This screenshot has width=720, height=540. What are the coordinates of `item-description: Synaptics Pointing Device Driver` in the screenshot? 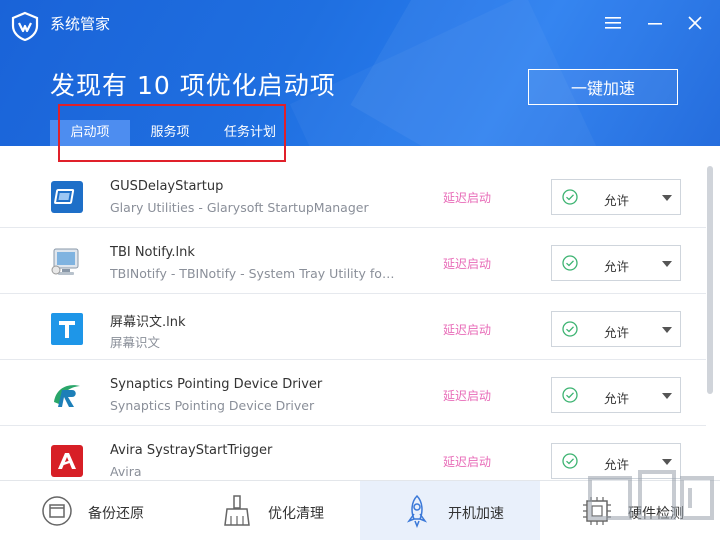 It's located at (212, 405).